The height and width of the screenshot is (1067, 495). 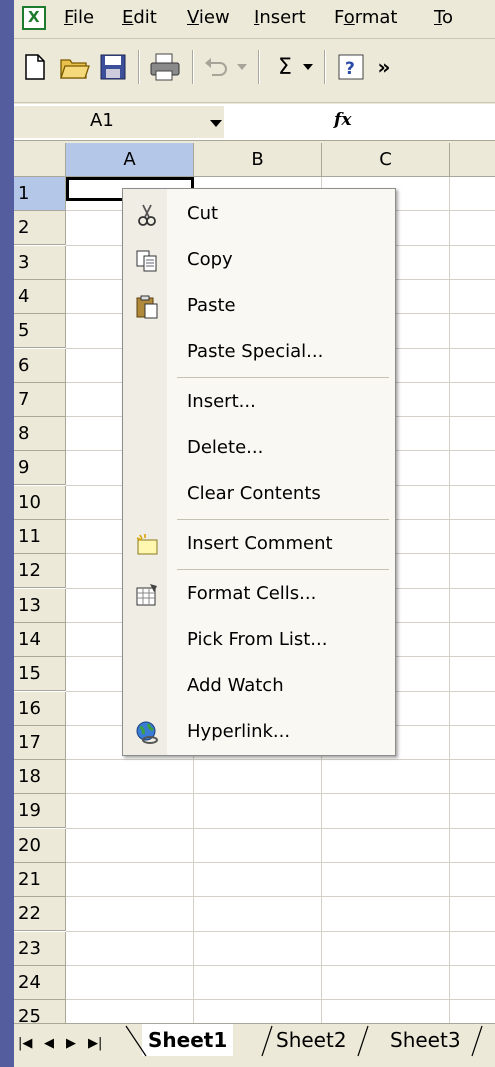 I want to click on row-header-6: 6, so click(x=40, y=366).